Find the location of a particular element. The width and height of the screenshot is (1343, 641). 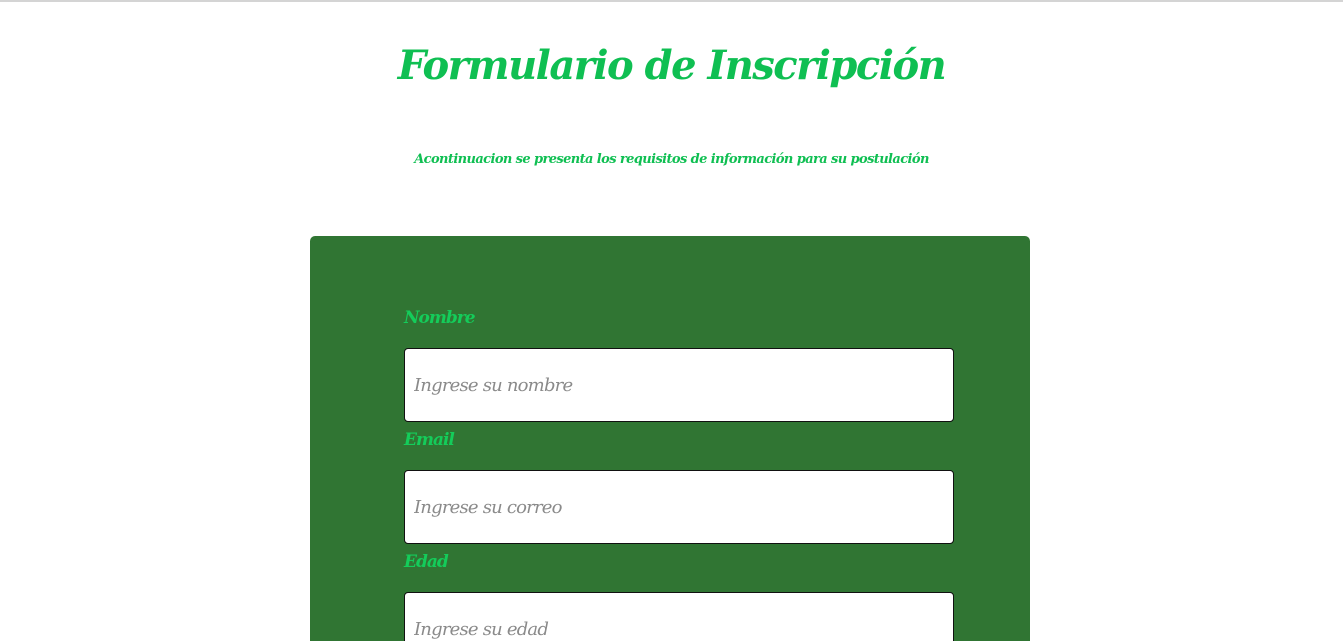

page-title: Formulario de Inscripción is located at coordinates (672, 65).